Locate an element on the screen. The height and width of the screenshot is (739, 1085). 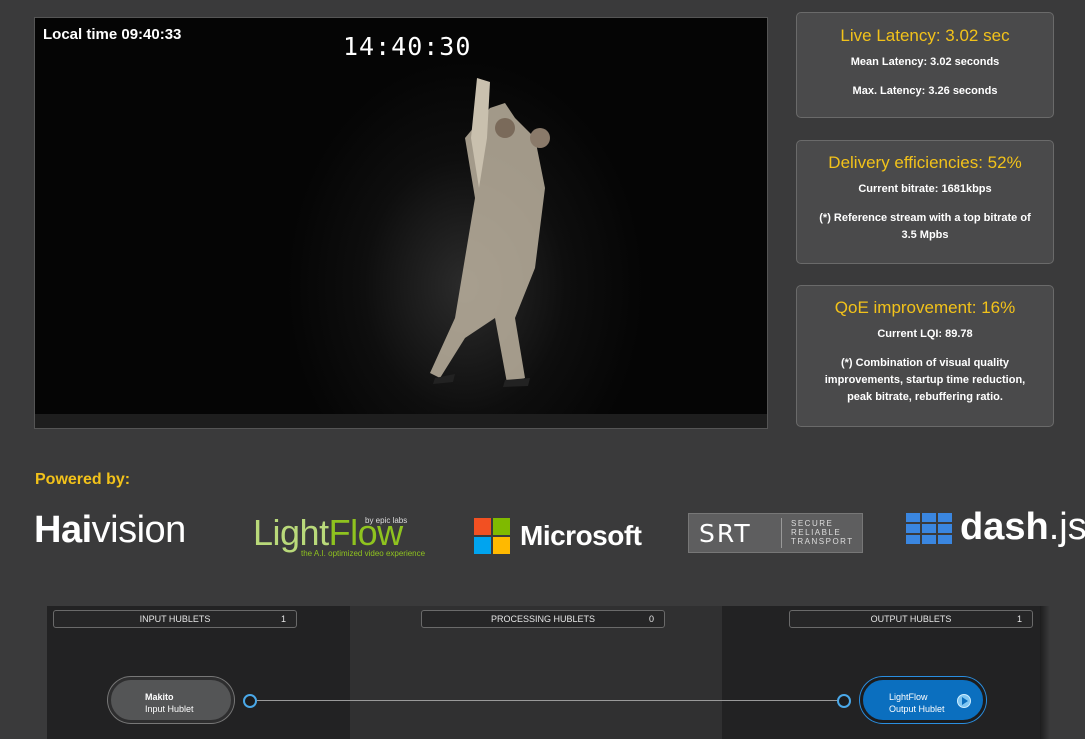
video-progress-bar is located at coordinates (401, 421).